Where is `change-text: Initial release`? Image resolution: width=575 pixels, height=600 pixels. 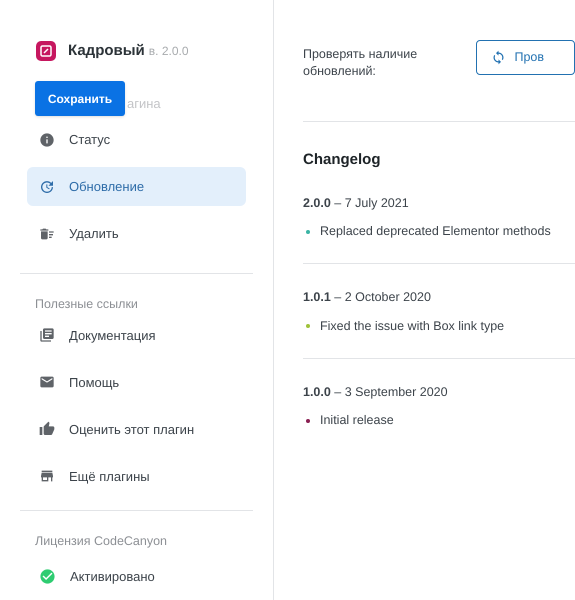 change-text: Initial release is located at coordinates (357, 421).